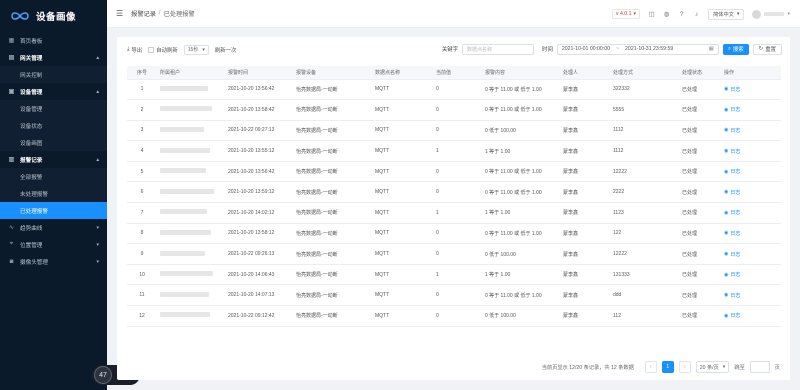  What do you see at coordinates (53, 16) in the screenshot?
I see `logo: 设备画像` at bounding box center [53, 16].